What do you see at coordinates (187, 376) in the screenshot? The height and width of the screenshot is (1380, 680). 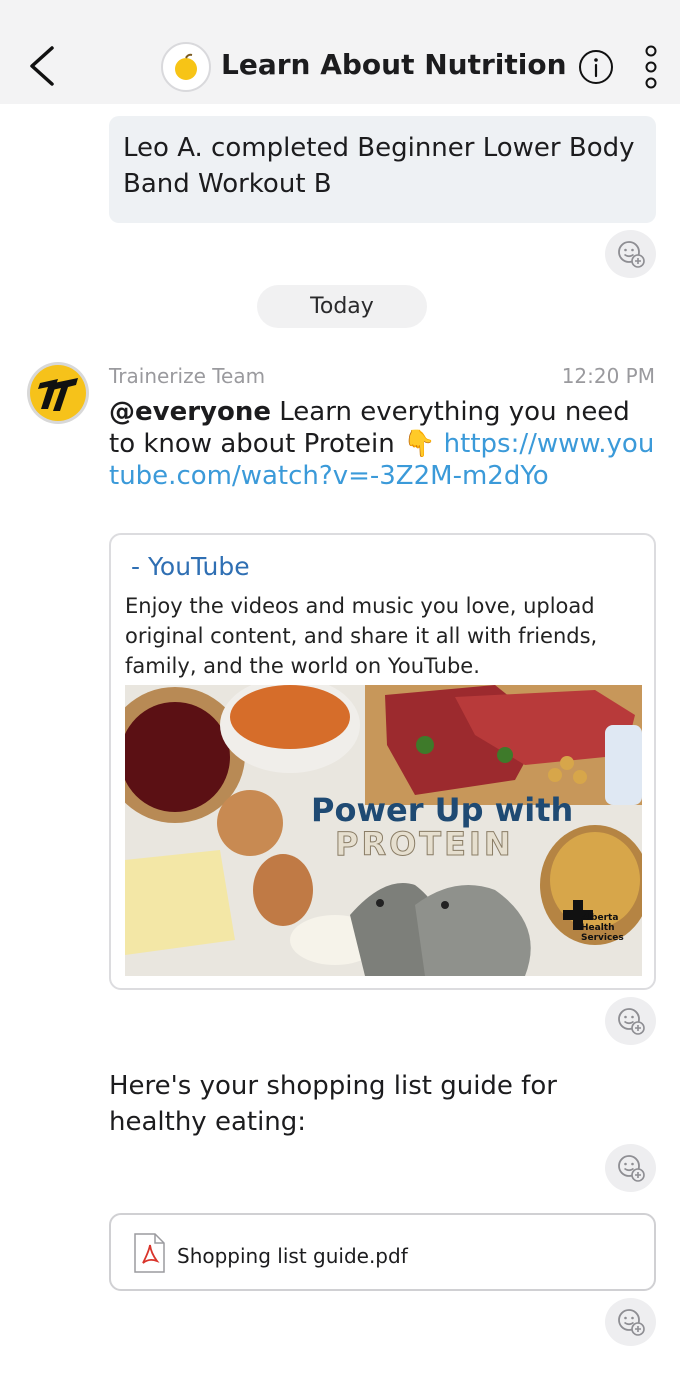 I see `sender-name: Trainerize Team` at bounding box center [187, 376].